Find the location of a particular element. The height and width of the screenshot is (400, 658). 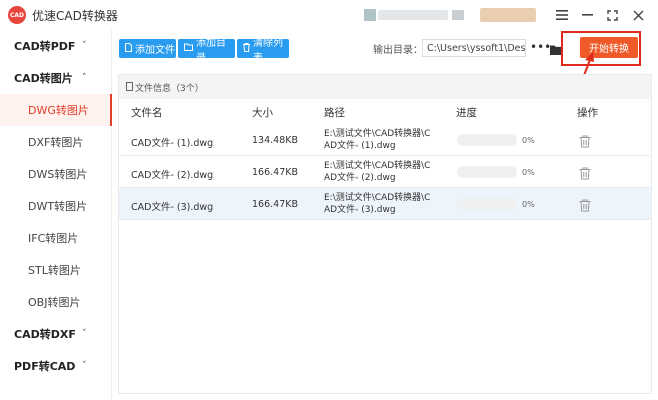

file-name: CAD文件- (2).dwg is located at coordinates (172, 175).